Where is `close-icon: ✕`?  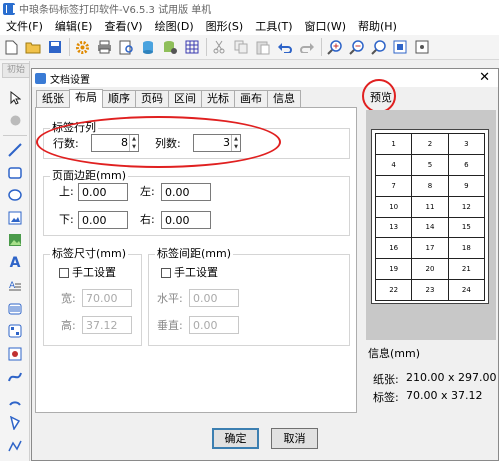 close-icon: ✕ is located at coordinates (484, 78).